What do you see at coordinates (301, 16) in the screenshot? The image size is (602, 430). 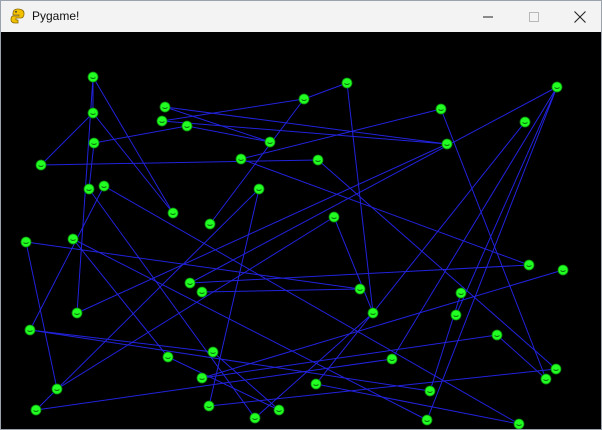 I see `title-bar: Pygame!` at bounding box center [301, 16].